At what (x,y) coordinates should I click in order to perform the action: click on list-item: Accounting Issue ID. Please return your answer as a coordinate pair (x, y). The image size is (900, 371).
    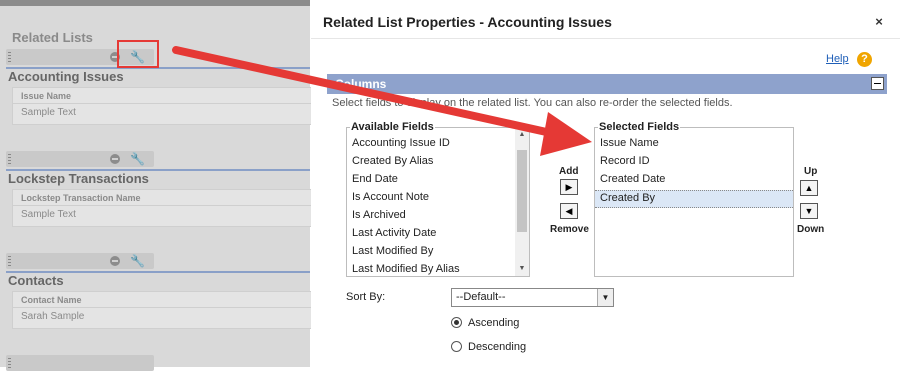
    Looking at the image, I should click on (401, 143).